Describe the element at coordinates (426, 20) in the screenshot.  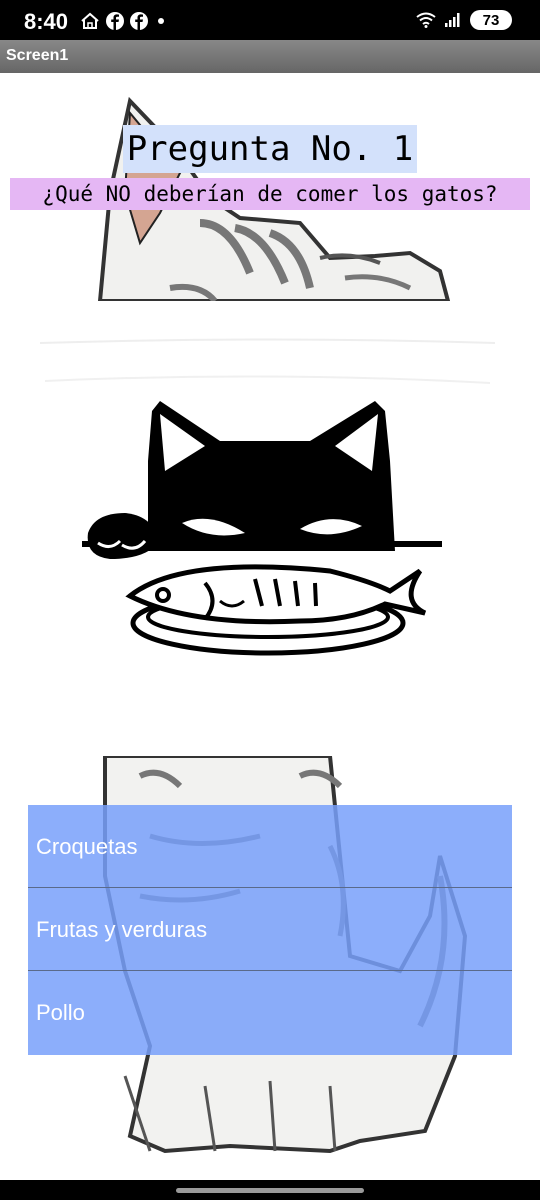
I see `wifi-icon` at that location.